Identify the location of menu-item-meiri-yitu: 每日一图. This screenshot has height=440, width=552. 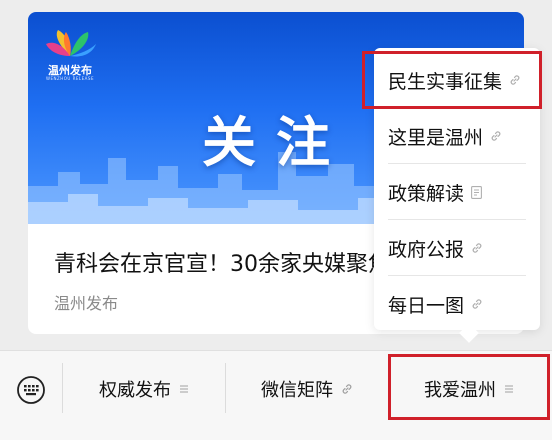
(457, 304).